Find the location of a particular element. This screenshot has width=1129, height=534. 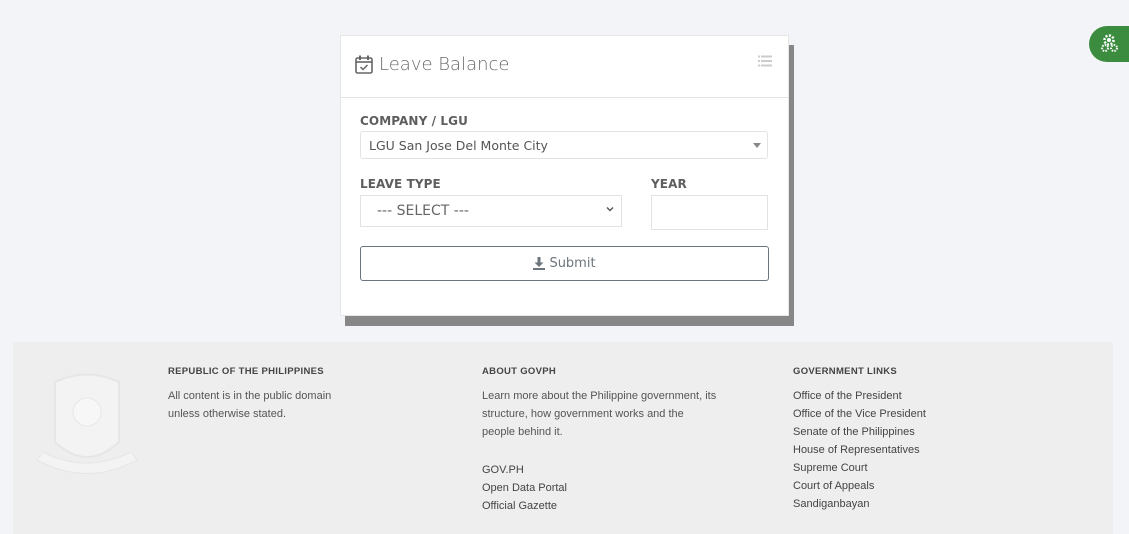

company-label: COMPANY / LGU is located at coordinates (414, 121).